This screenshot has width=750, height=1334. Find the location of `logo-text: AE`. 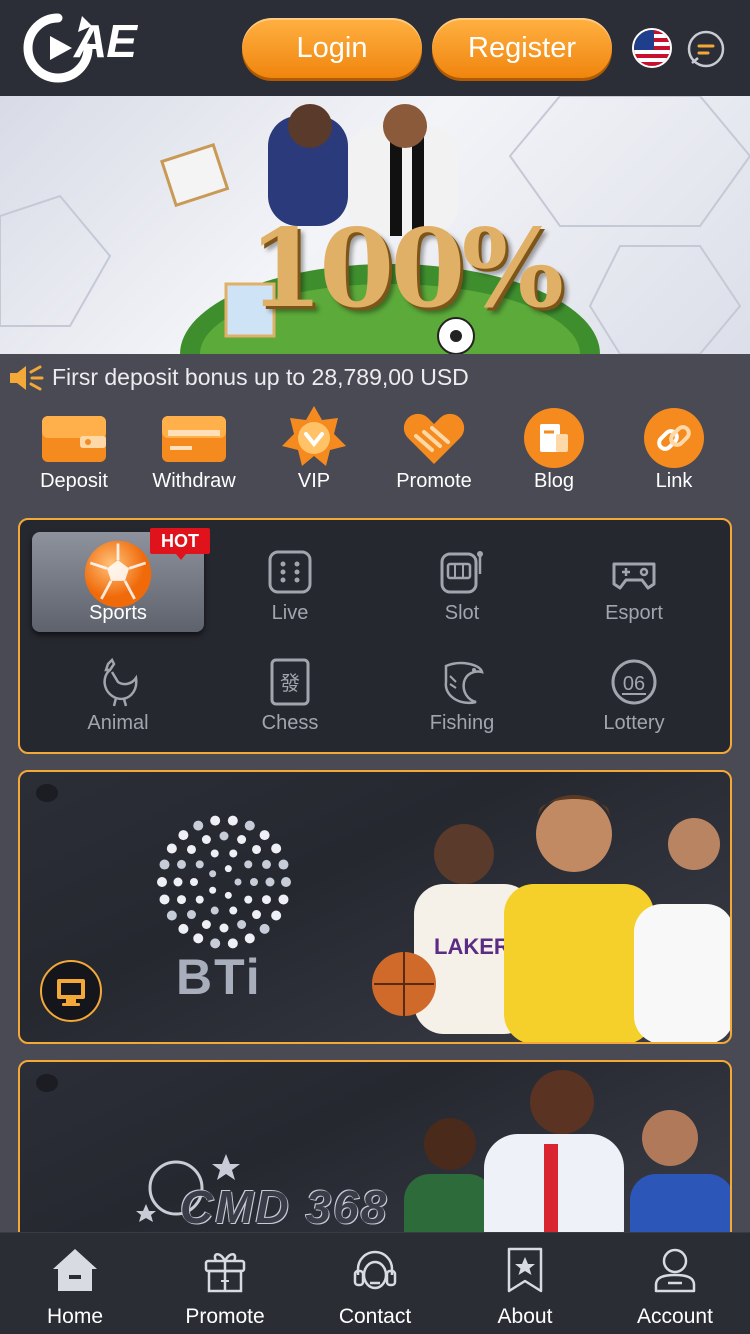

logo-text: AE is located at coordinates (105, 41).